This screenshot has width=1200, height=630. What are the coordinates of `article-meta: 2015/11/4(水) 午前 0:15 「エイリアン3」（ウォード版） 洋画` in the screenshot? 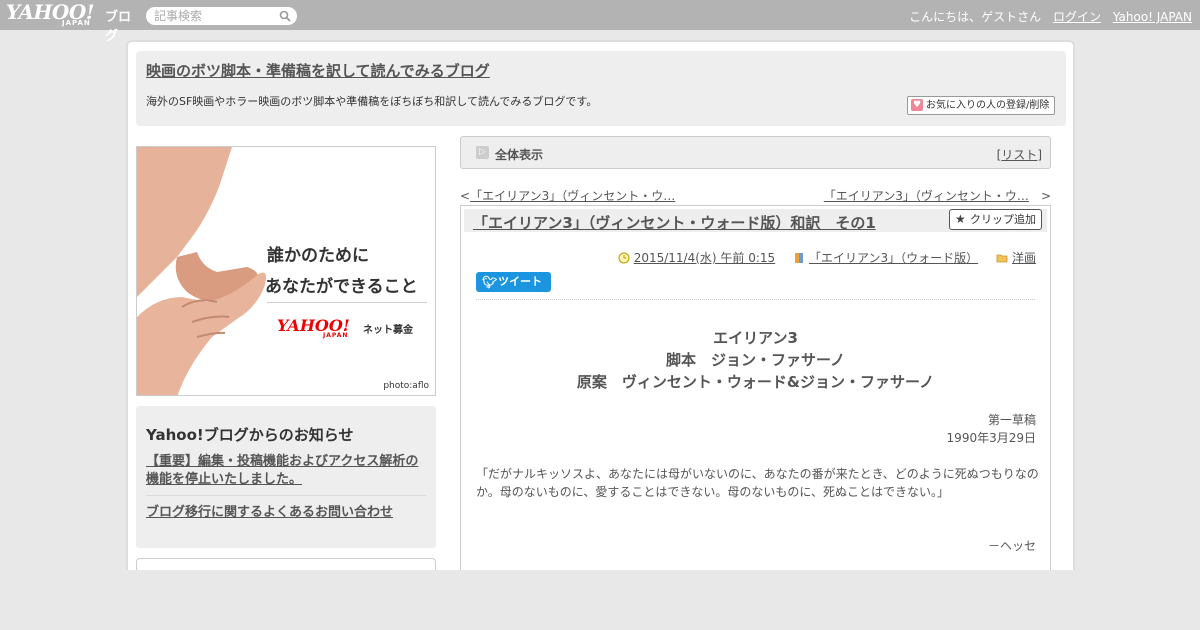 It's located at (820, 257).